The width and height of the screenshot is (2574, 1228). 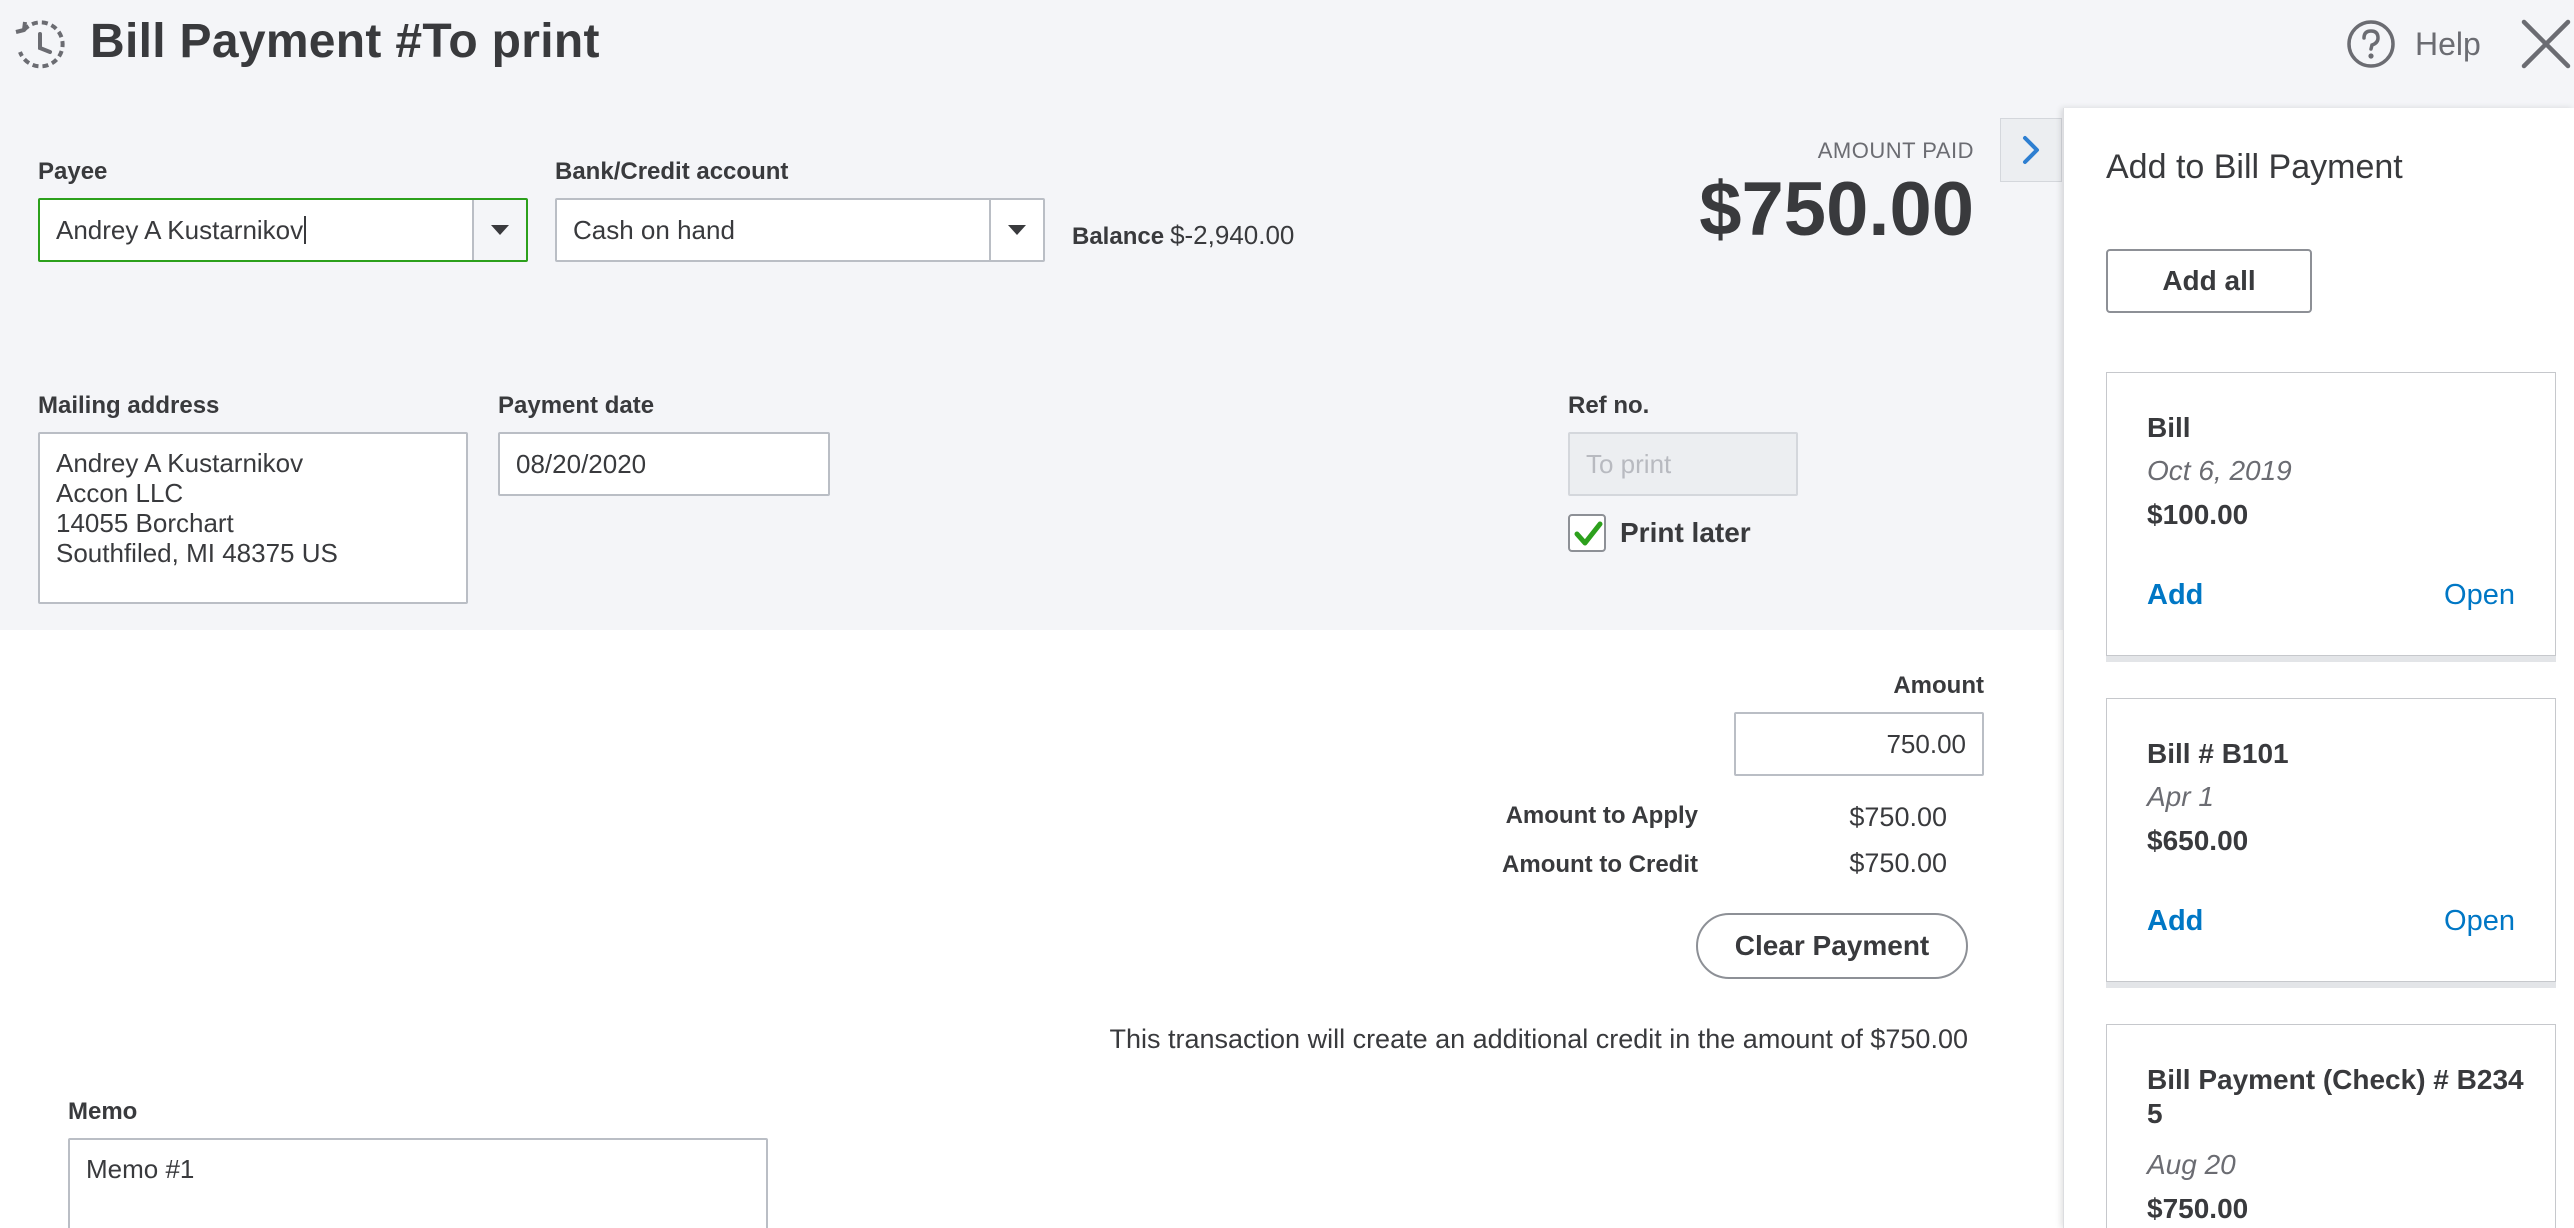 I want to click on address-line: Accon LLC, so click(x=120, y=493).